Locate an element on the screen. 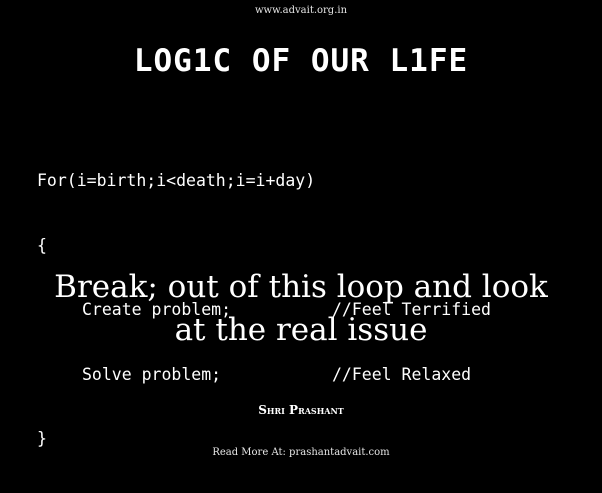 Image resolution: width=602 pixels, height=493 pixels. read-more-link-text: Read More At: prashantadvait.com is located at coordinates (301, 452).